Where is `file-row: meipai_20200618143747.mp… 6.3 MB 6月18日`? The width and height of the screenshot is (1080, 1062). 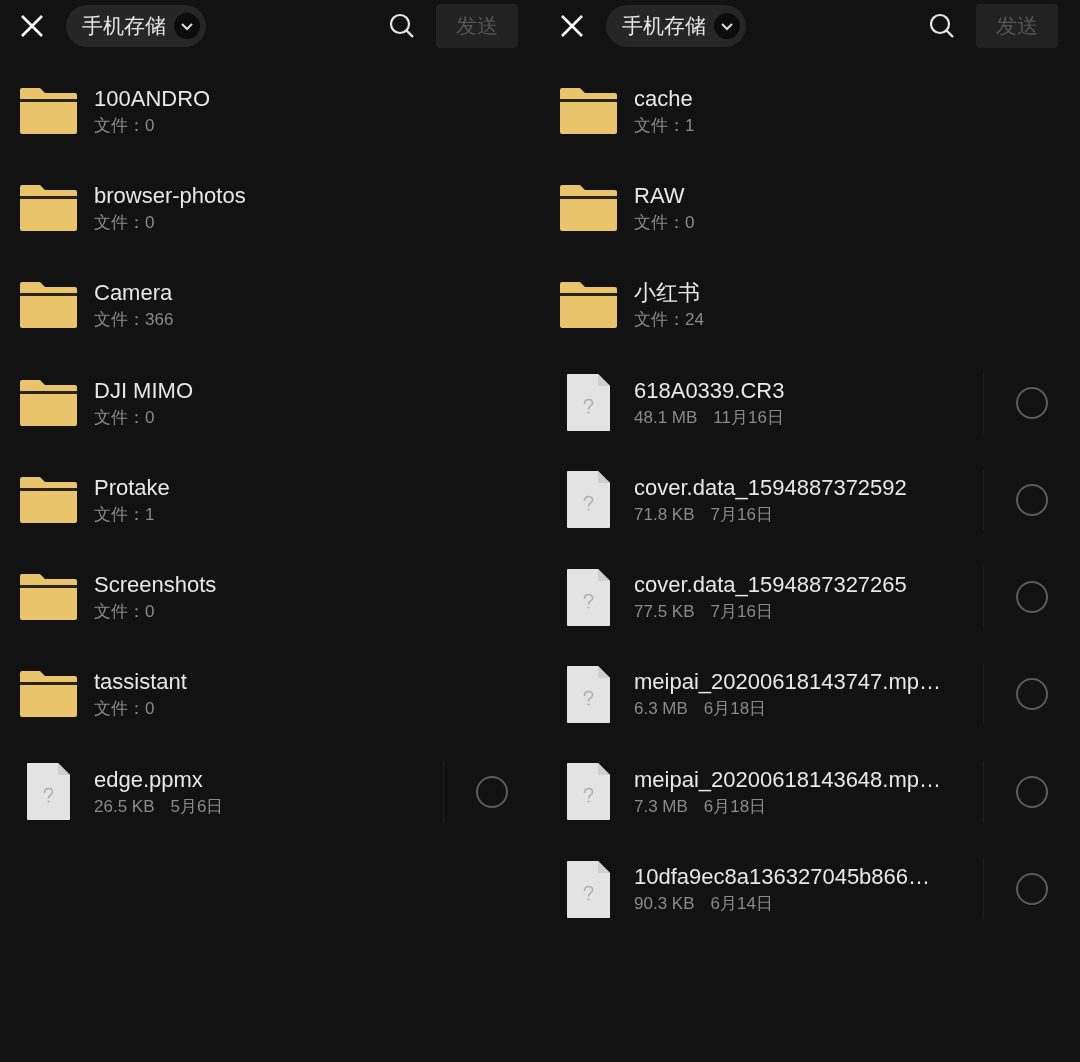 file-row: meipai_20200618143747.mp… 6.3 MB 6月18日 is located at coordinates (810, 694).